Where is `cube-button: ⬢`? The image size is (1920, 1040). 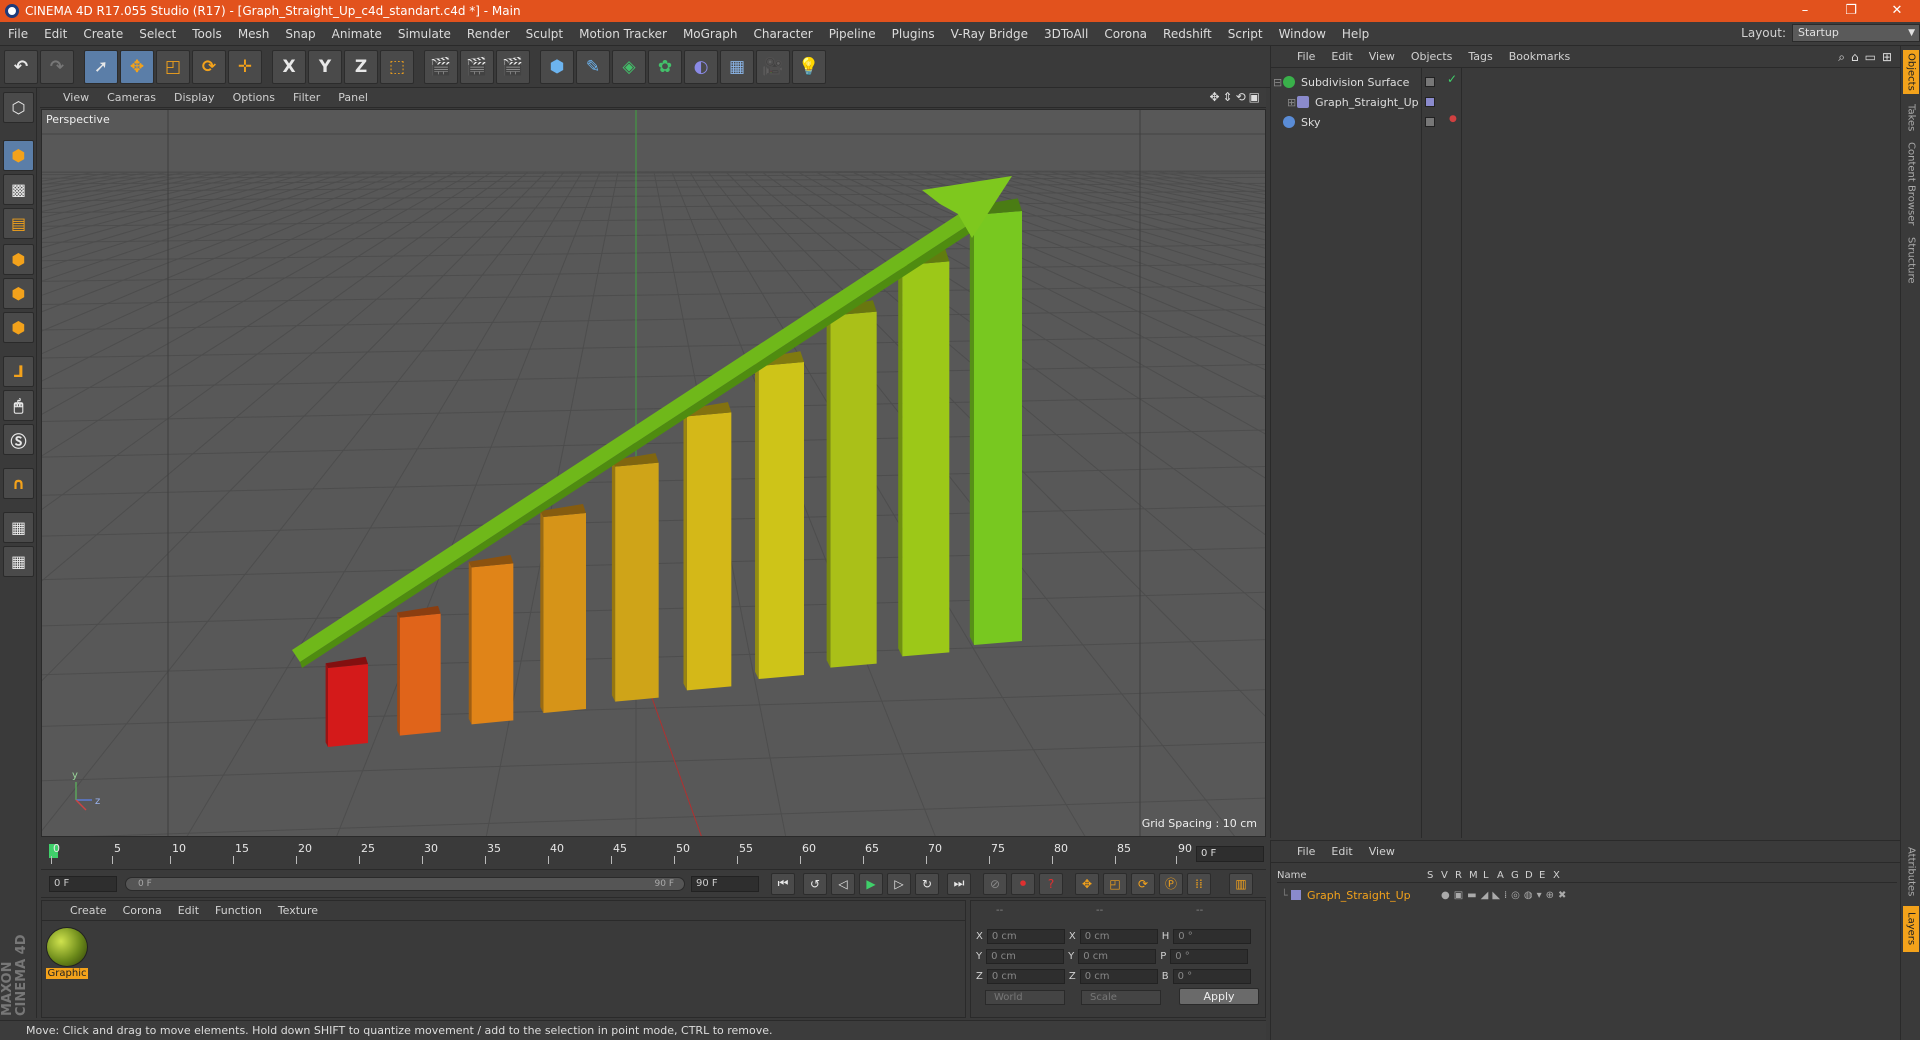
cube-button: ⬢ is located at coordinates (557, 66).